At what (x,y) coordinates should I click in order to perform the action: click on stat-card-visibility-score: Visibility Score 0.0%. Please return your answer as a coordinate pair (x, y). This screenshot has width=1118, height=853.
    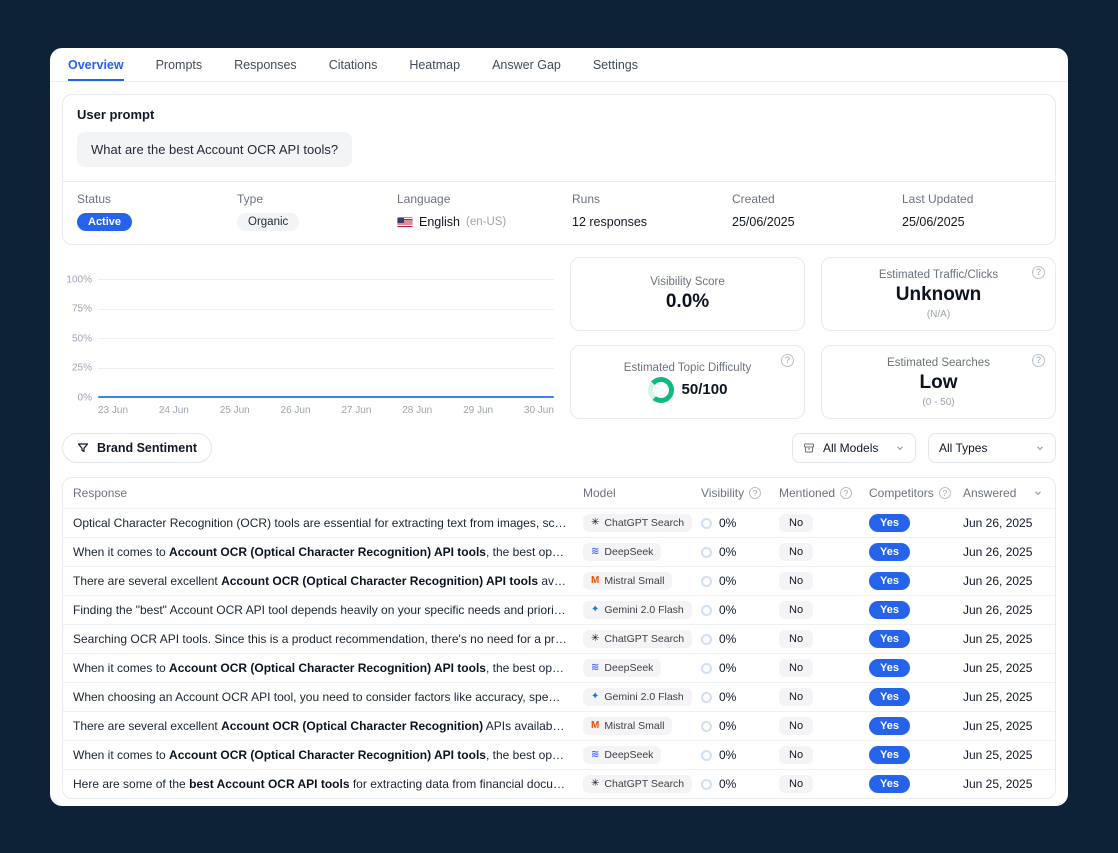
    Looking at the image, I should click on (687, 294).